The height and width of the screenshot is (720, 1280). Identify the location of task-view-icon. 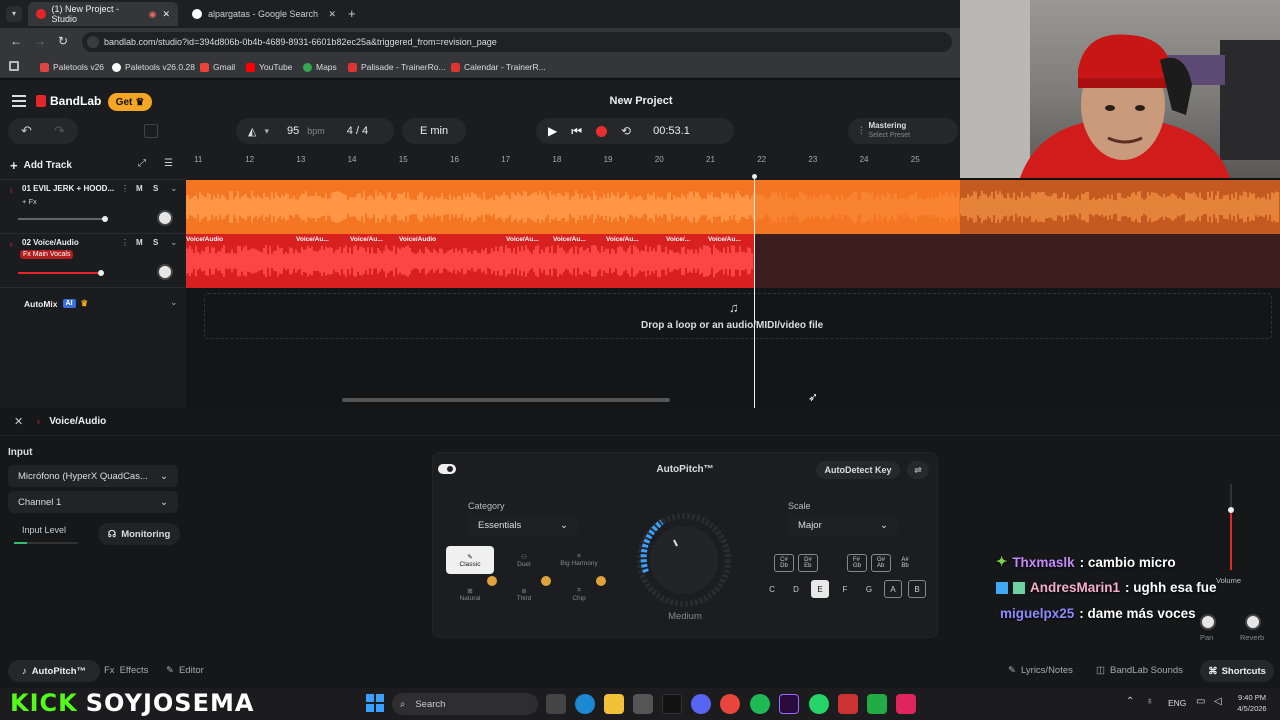
(556, 704).